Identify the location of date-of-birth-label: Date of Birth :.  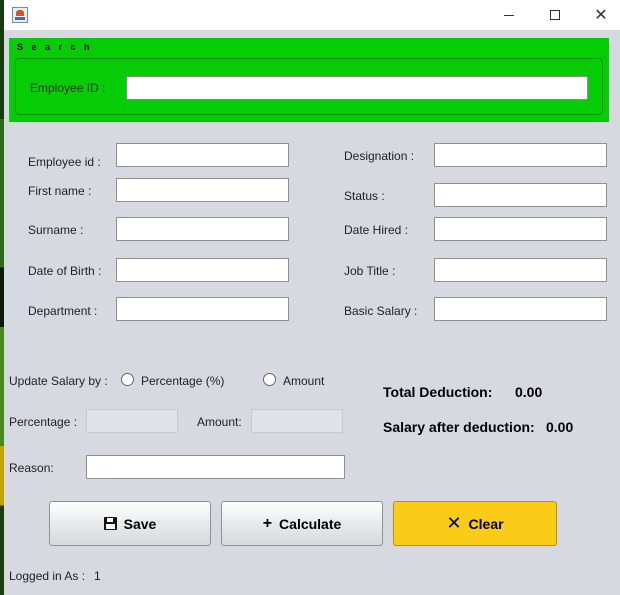
(65, 271).